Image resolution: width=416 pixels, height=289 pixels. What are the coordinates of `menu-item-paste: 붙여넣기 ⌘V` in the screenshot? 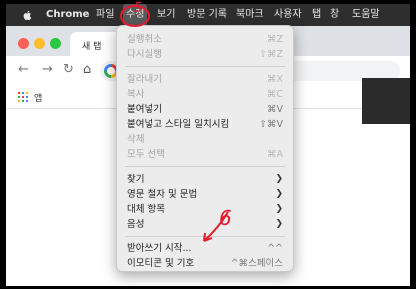 It's located at (205, 109).